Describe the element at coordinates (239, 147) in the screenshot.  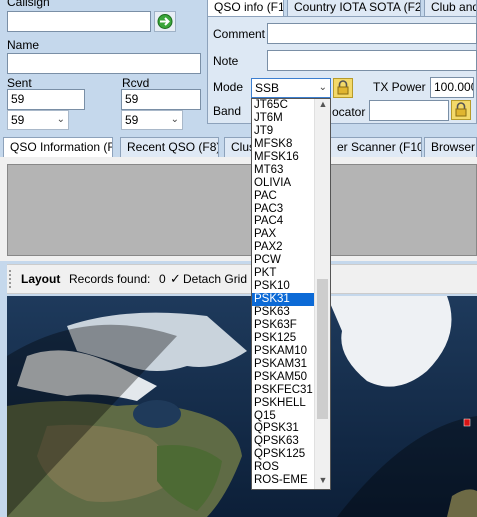
I see `tab-cluster: Clus` at that location.